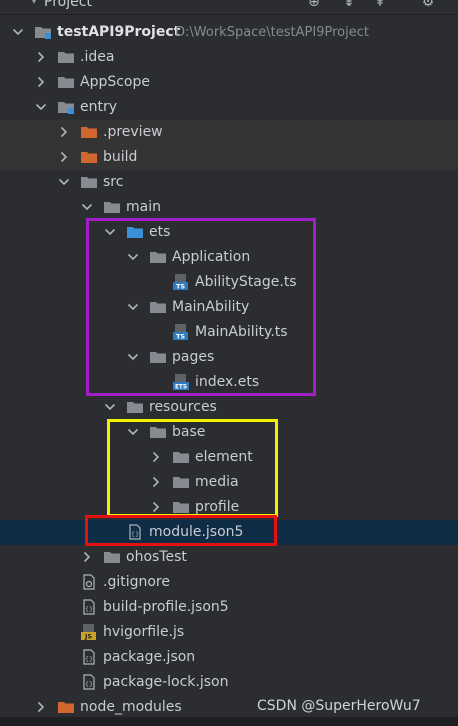 This screenshot has height=726, width=458. I want to click on tree-row: JS hvigorfile.js, so click(229, 632).